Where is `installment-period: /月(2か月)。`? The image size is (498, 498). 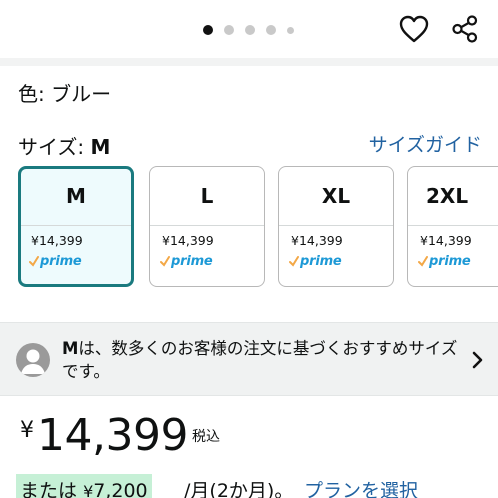
installment-period: /月(2か月)。 is located at coordinates (239, 489).